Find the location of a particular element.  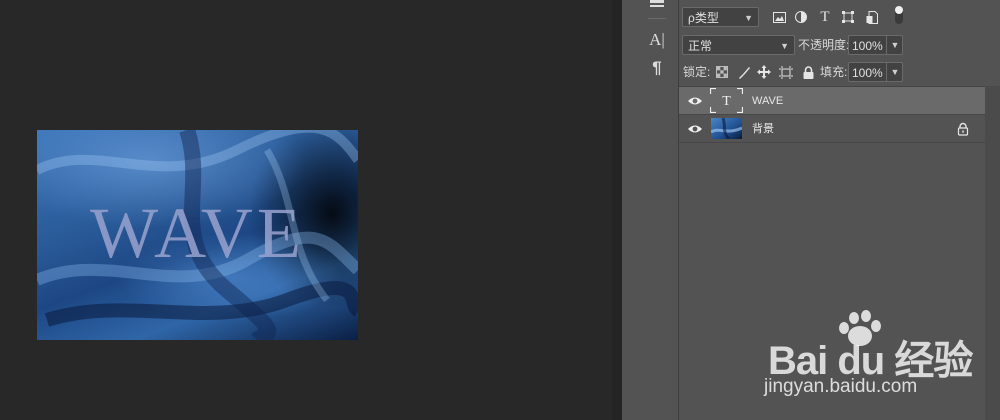

blend-row: 正常 ▼ 不透明度: 100% ▼ is located at coordinates (839, 45).